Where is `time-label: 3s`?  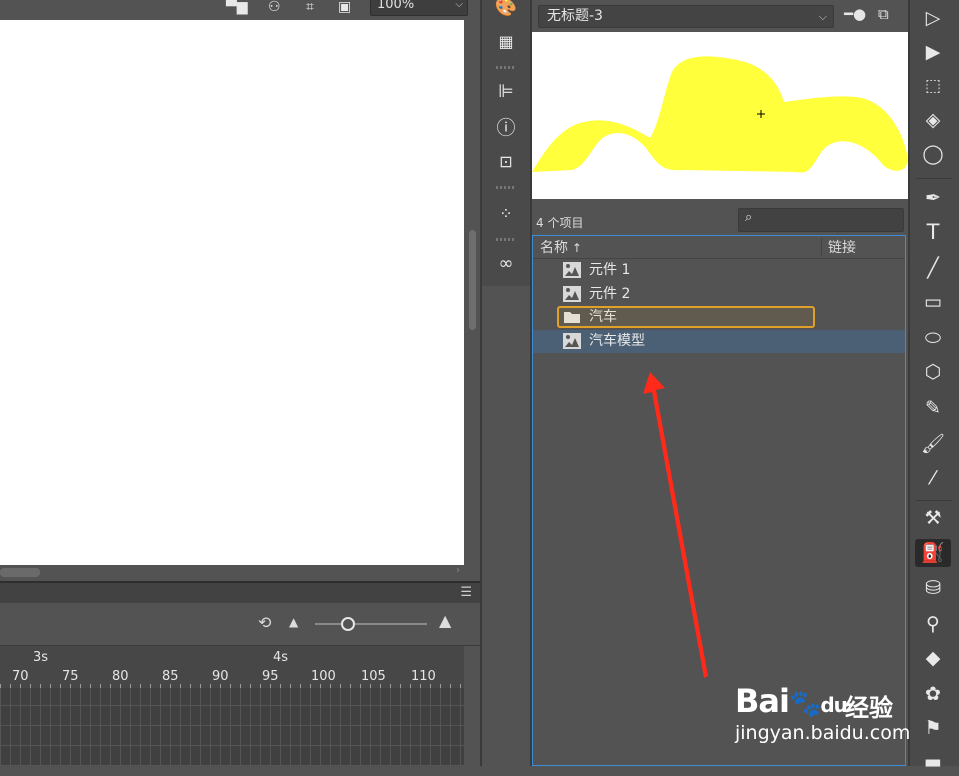 time-label: 3s is located at coordinates (41, 657).